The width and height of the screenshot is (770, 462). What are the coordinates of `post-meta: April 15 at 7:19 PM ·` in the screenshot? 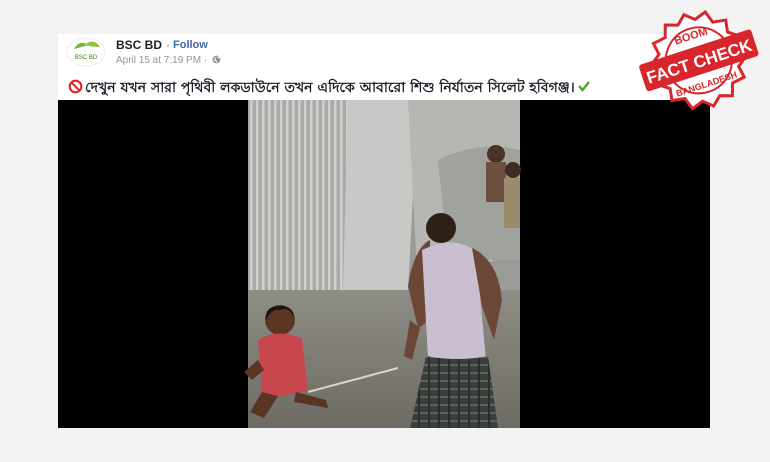 It's located at (168, 61).